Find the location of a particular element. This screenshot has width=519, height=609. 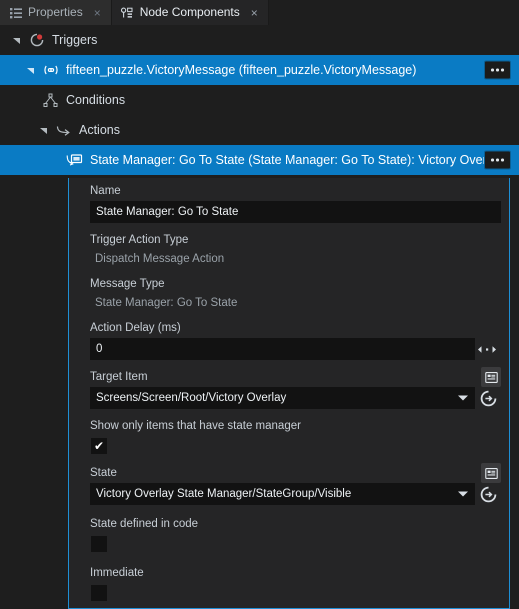

tab-strip-filler is located at coordinates (393, 12).